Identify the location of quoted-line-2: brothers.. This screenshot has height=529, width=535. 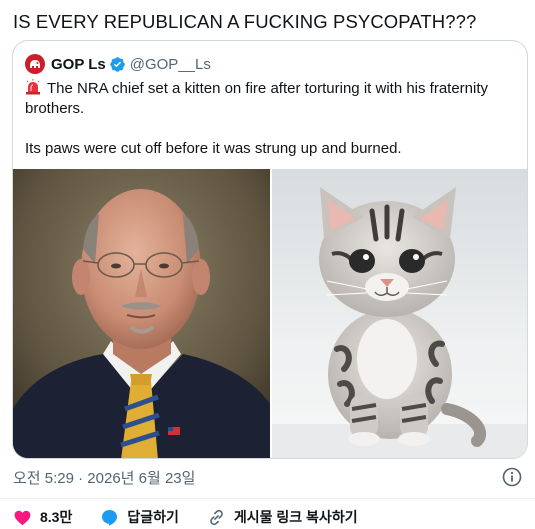
(55, 108).